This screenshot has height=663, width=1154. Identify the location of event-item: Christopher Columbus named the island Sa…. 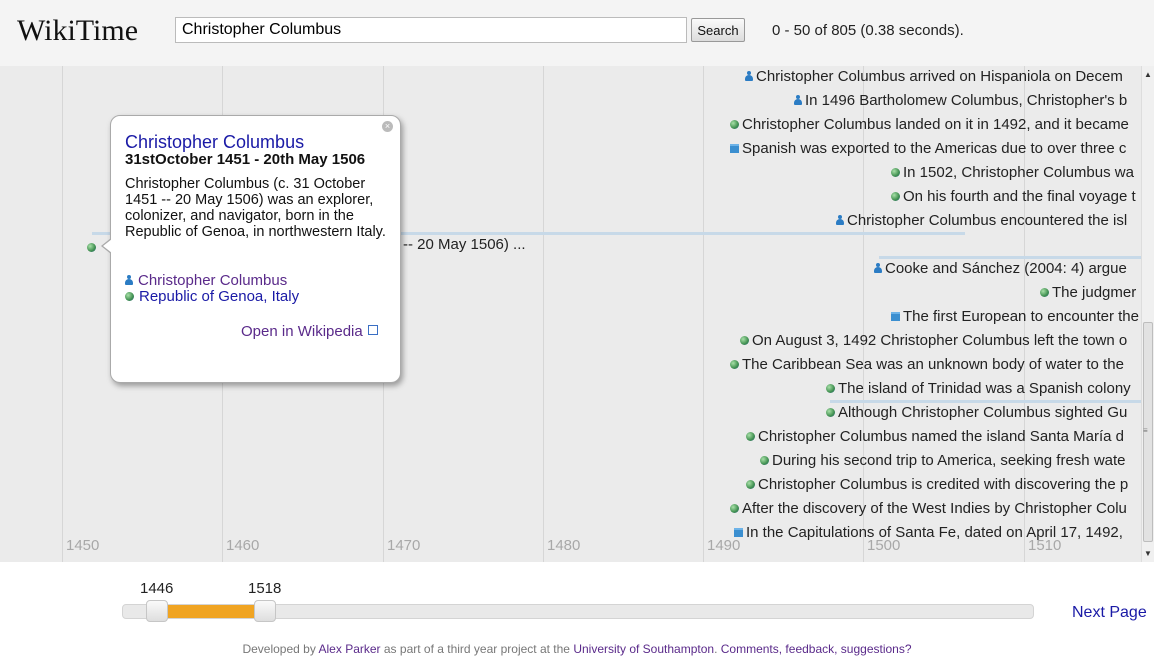
(935, 438).